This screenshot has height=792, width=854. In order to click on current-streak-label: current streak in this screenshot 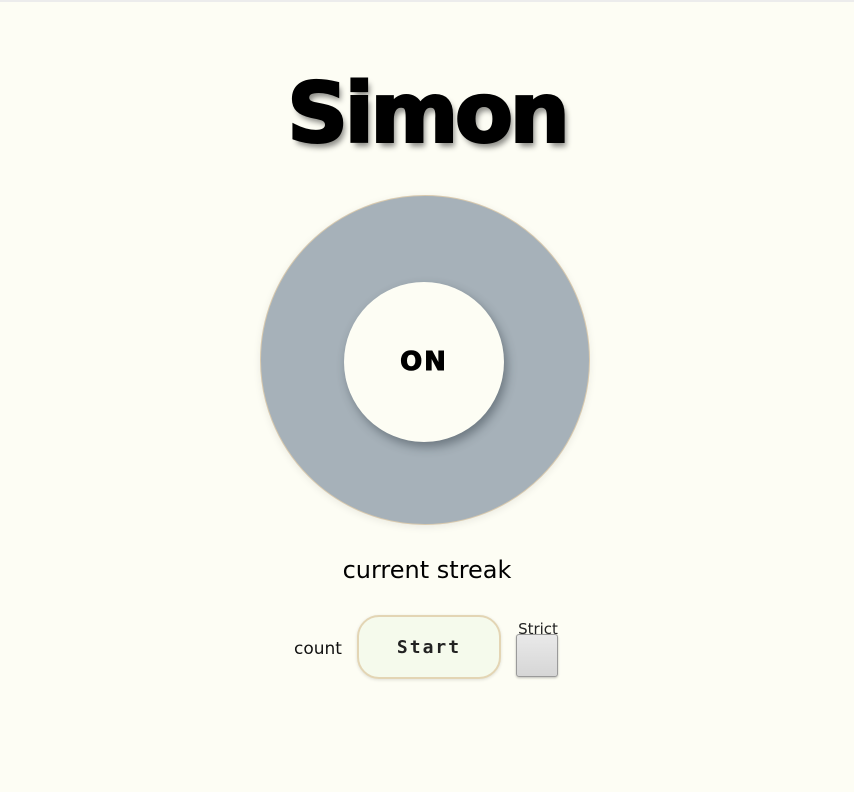, I will do `click(427, 570)`.